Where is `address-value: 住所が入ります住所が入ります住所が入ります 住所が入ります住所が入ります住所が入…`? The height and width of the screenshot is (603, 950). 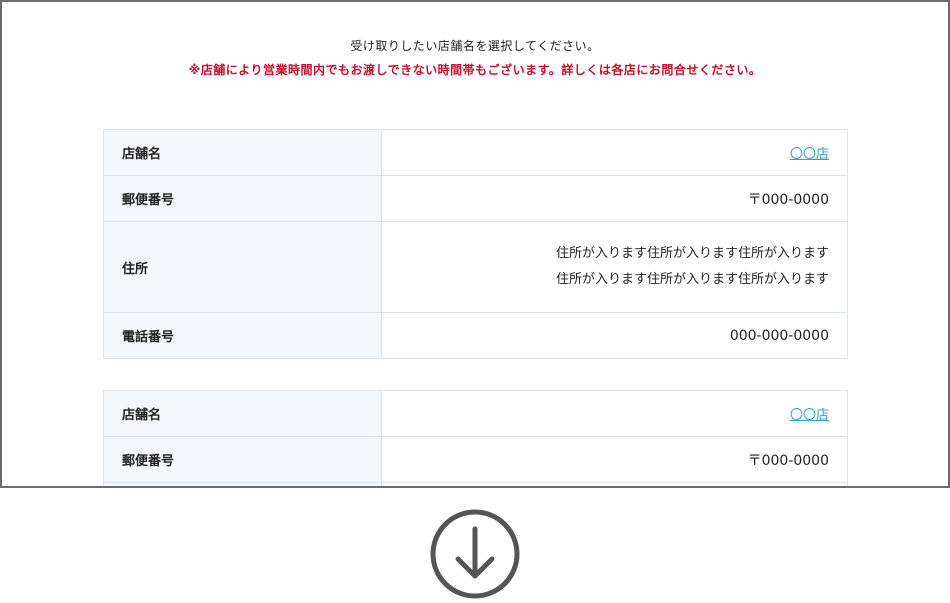 address-value: 住所が入ります住所が入ります住所が入ります 住所が入ります住所が入ります住所が入… is located at coordinates (614, 267).